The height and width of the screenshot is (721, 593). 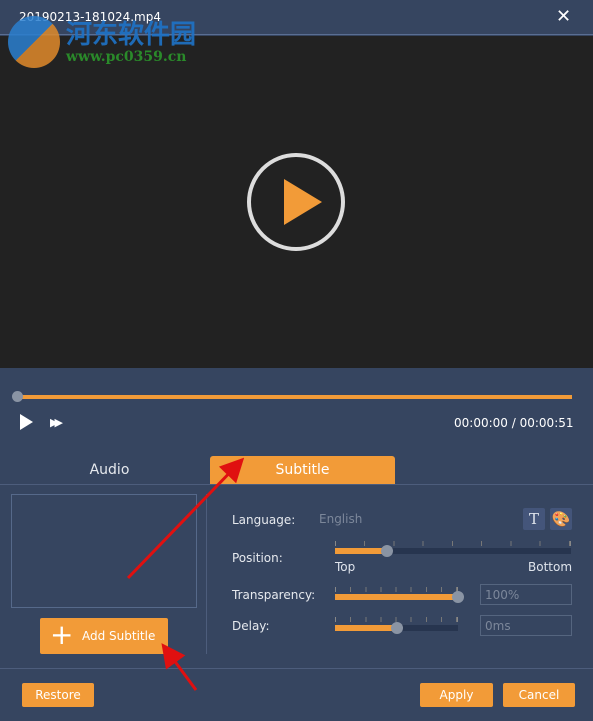 I want to click on annotation-arrows, so click(x=185, y=574).